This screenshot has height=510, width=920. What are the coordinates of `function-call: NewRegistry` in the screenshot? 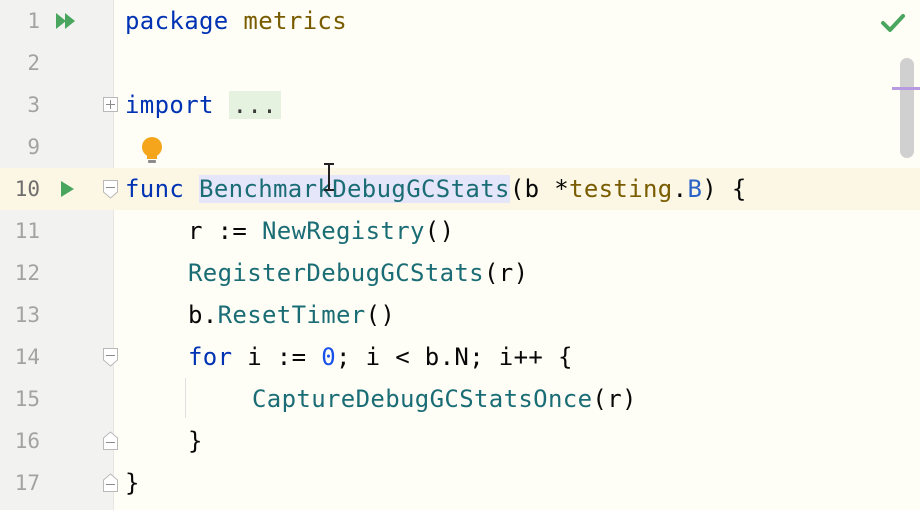 It's located at (343, 231).